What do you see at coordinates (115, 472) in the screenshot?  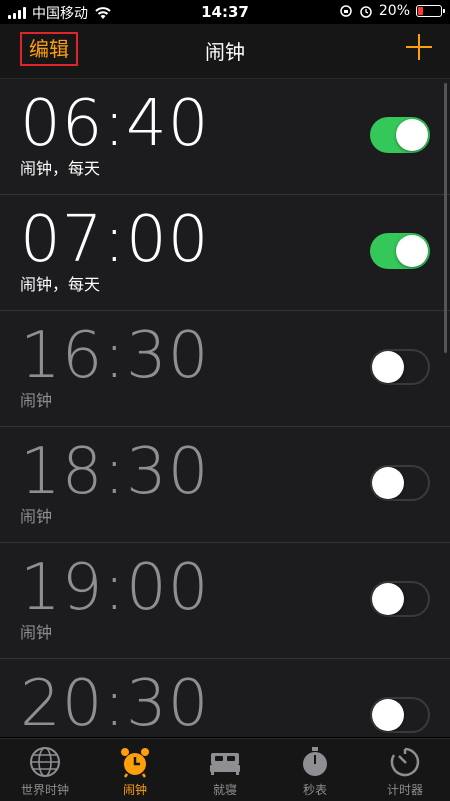 I see `alarm-time: 18:30` at bounding box center [115, 472].